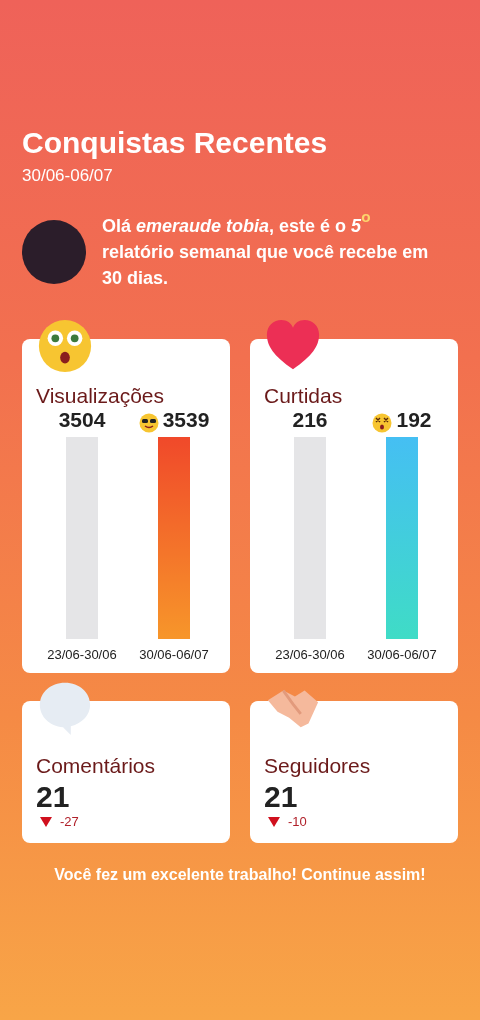 The height and width of the screenshot is (1020, 480). I want to click on metric-value: 3504, so click(82, 419).